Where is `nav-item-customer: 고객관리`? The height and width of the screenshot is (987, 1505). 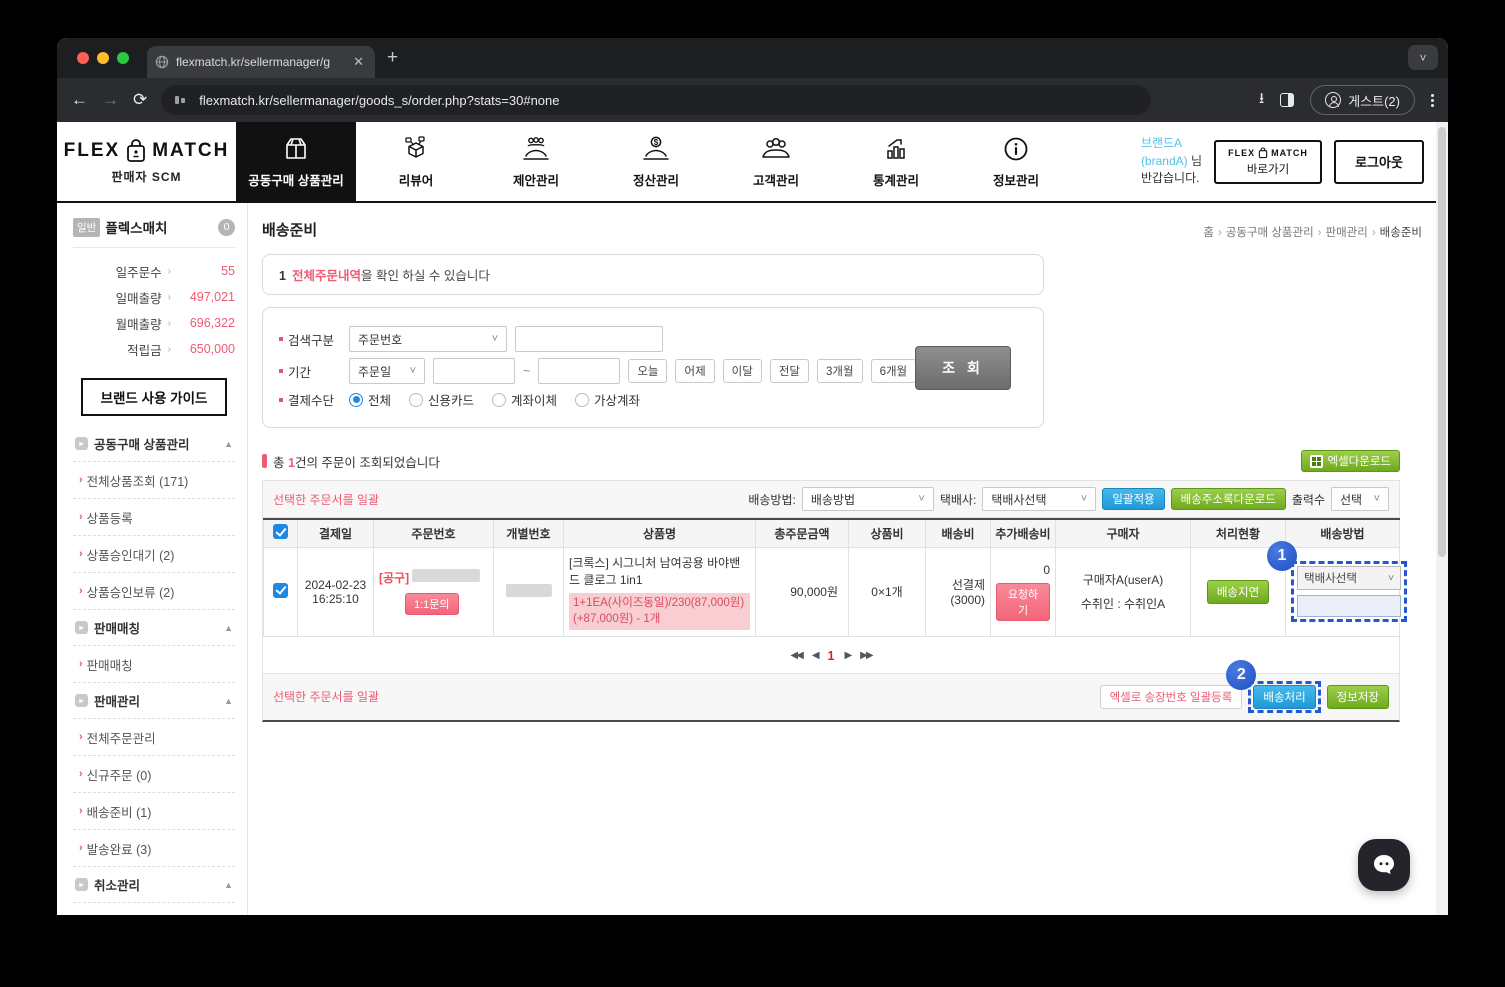
nav-item-customer: 고객관리 is located at coordinates (776, 161).